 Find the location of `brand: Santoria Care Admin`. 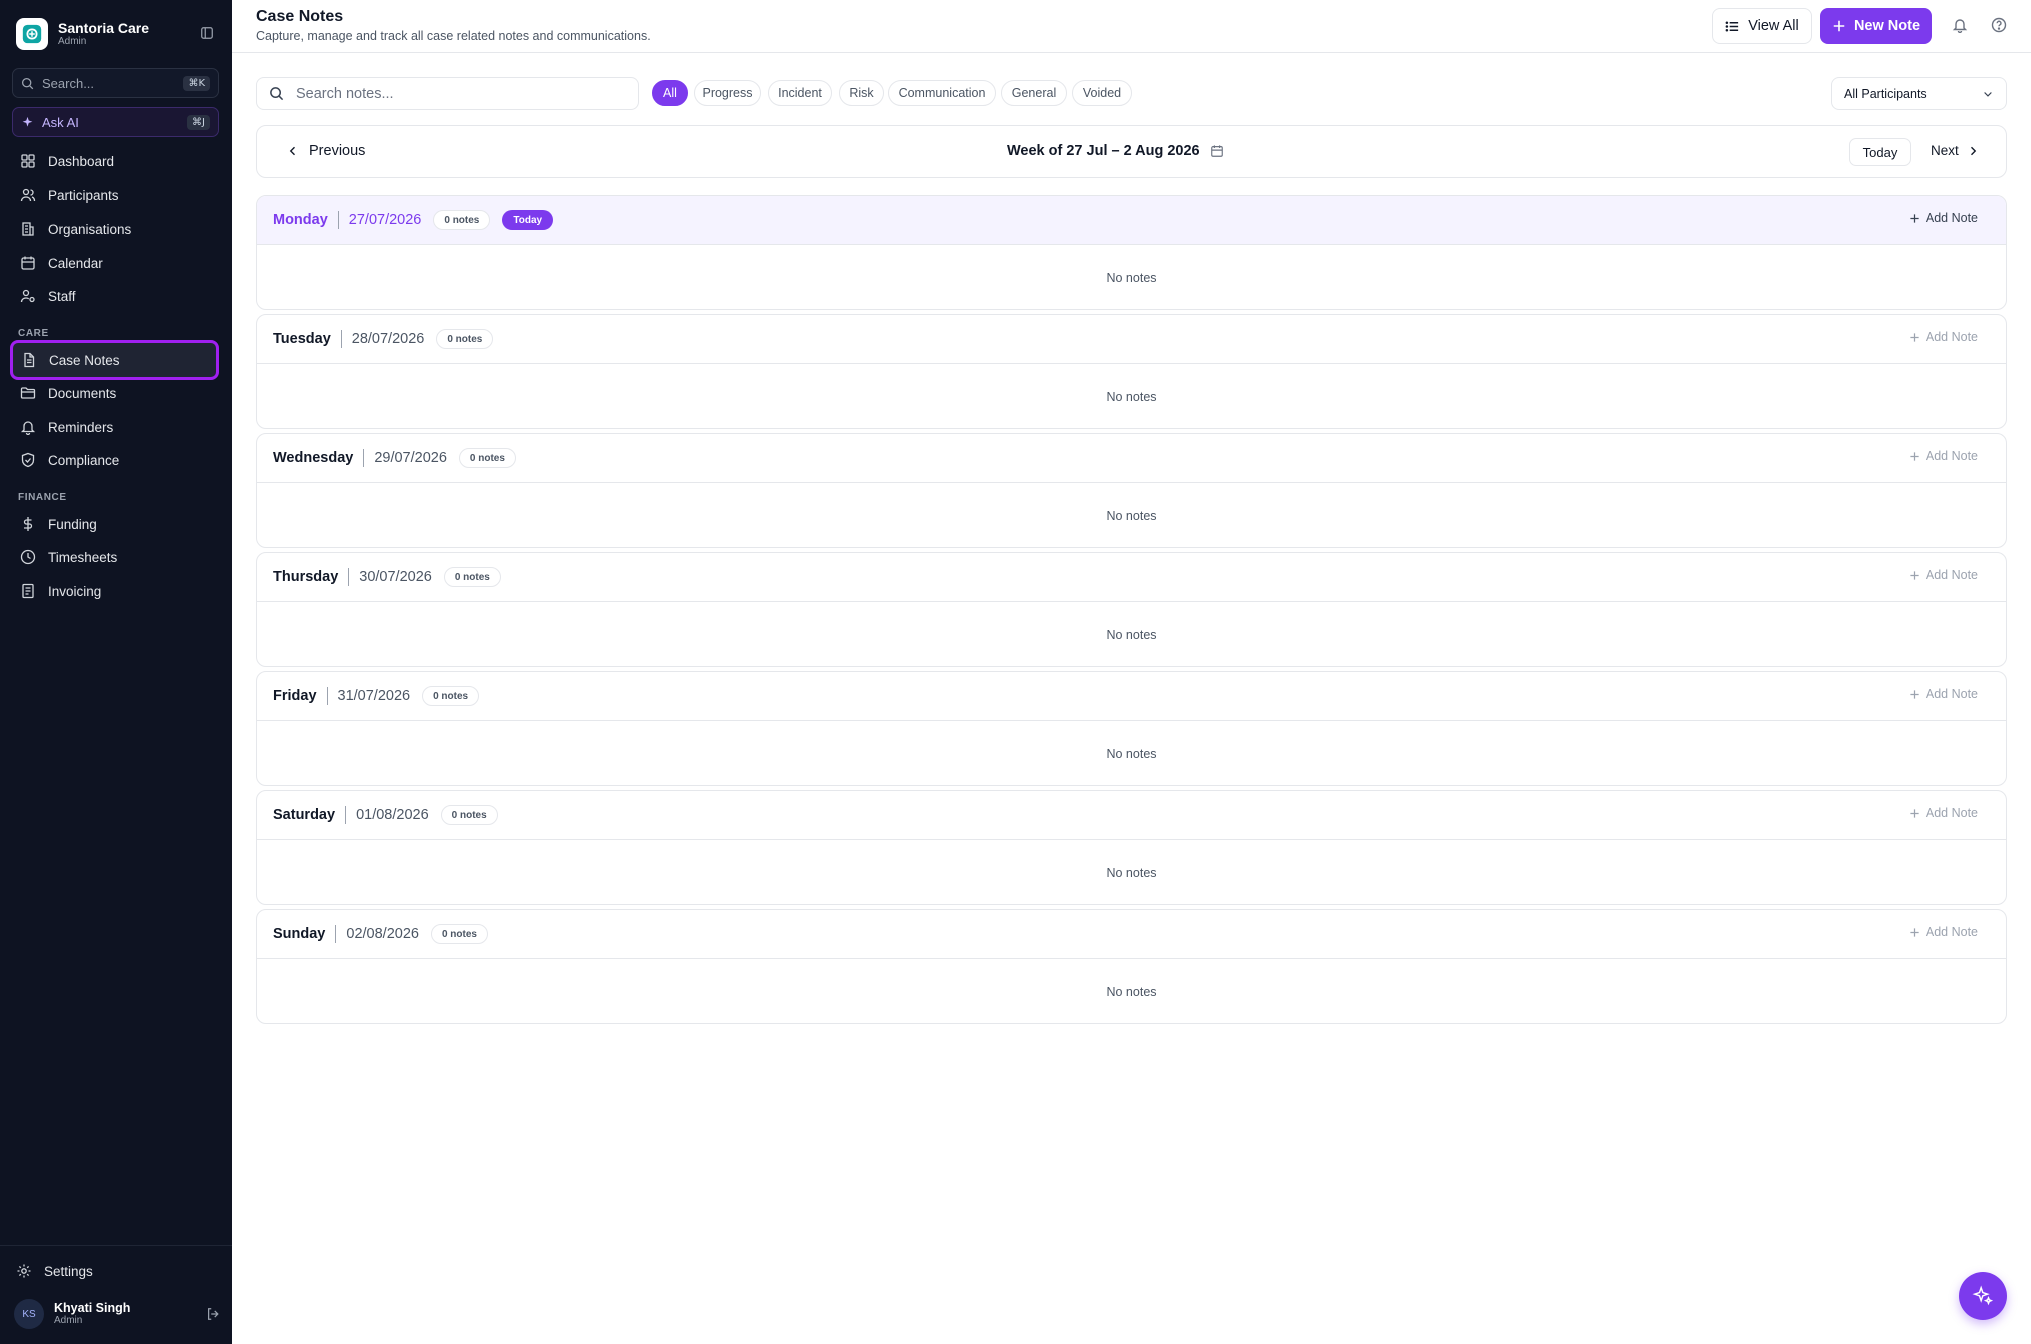

brand: Santoria Care Admin is located at coordinates (116, 34).